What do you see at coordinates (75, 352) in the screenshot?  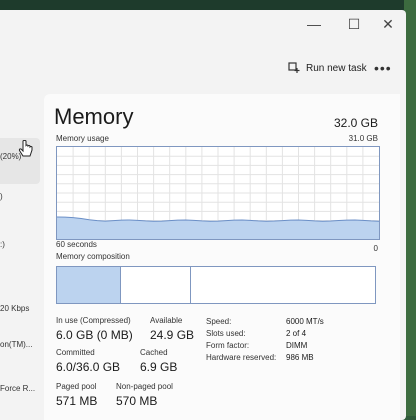 I see `committed-label: Committed` at bounding box center [75, 352].